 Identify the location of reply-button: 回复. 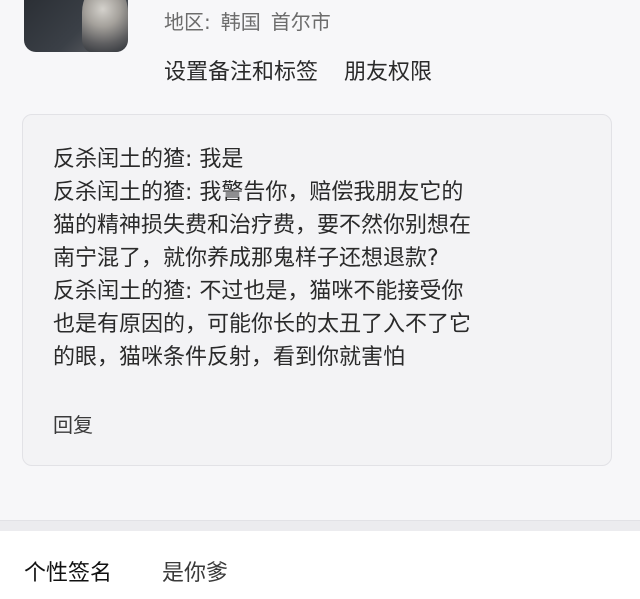
(73, 423).